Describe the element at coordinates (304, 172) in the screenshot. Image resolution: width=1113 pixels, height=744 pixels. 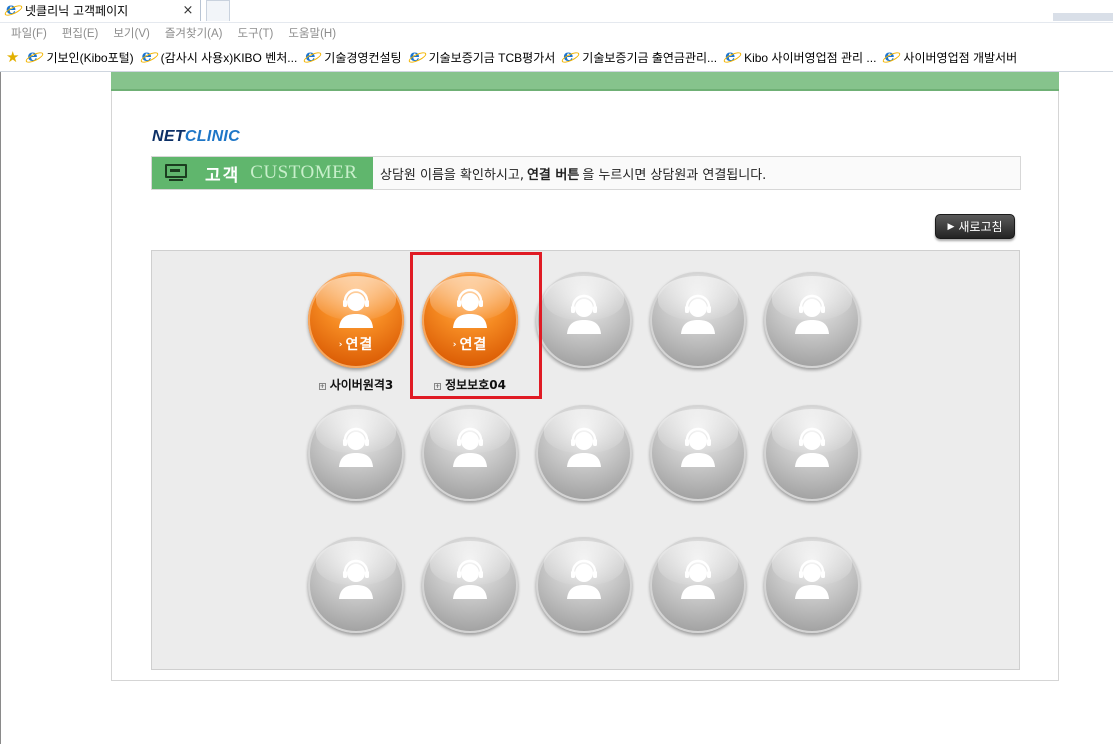
I see `title-english: CUSTOMER` at that location.